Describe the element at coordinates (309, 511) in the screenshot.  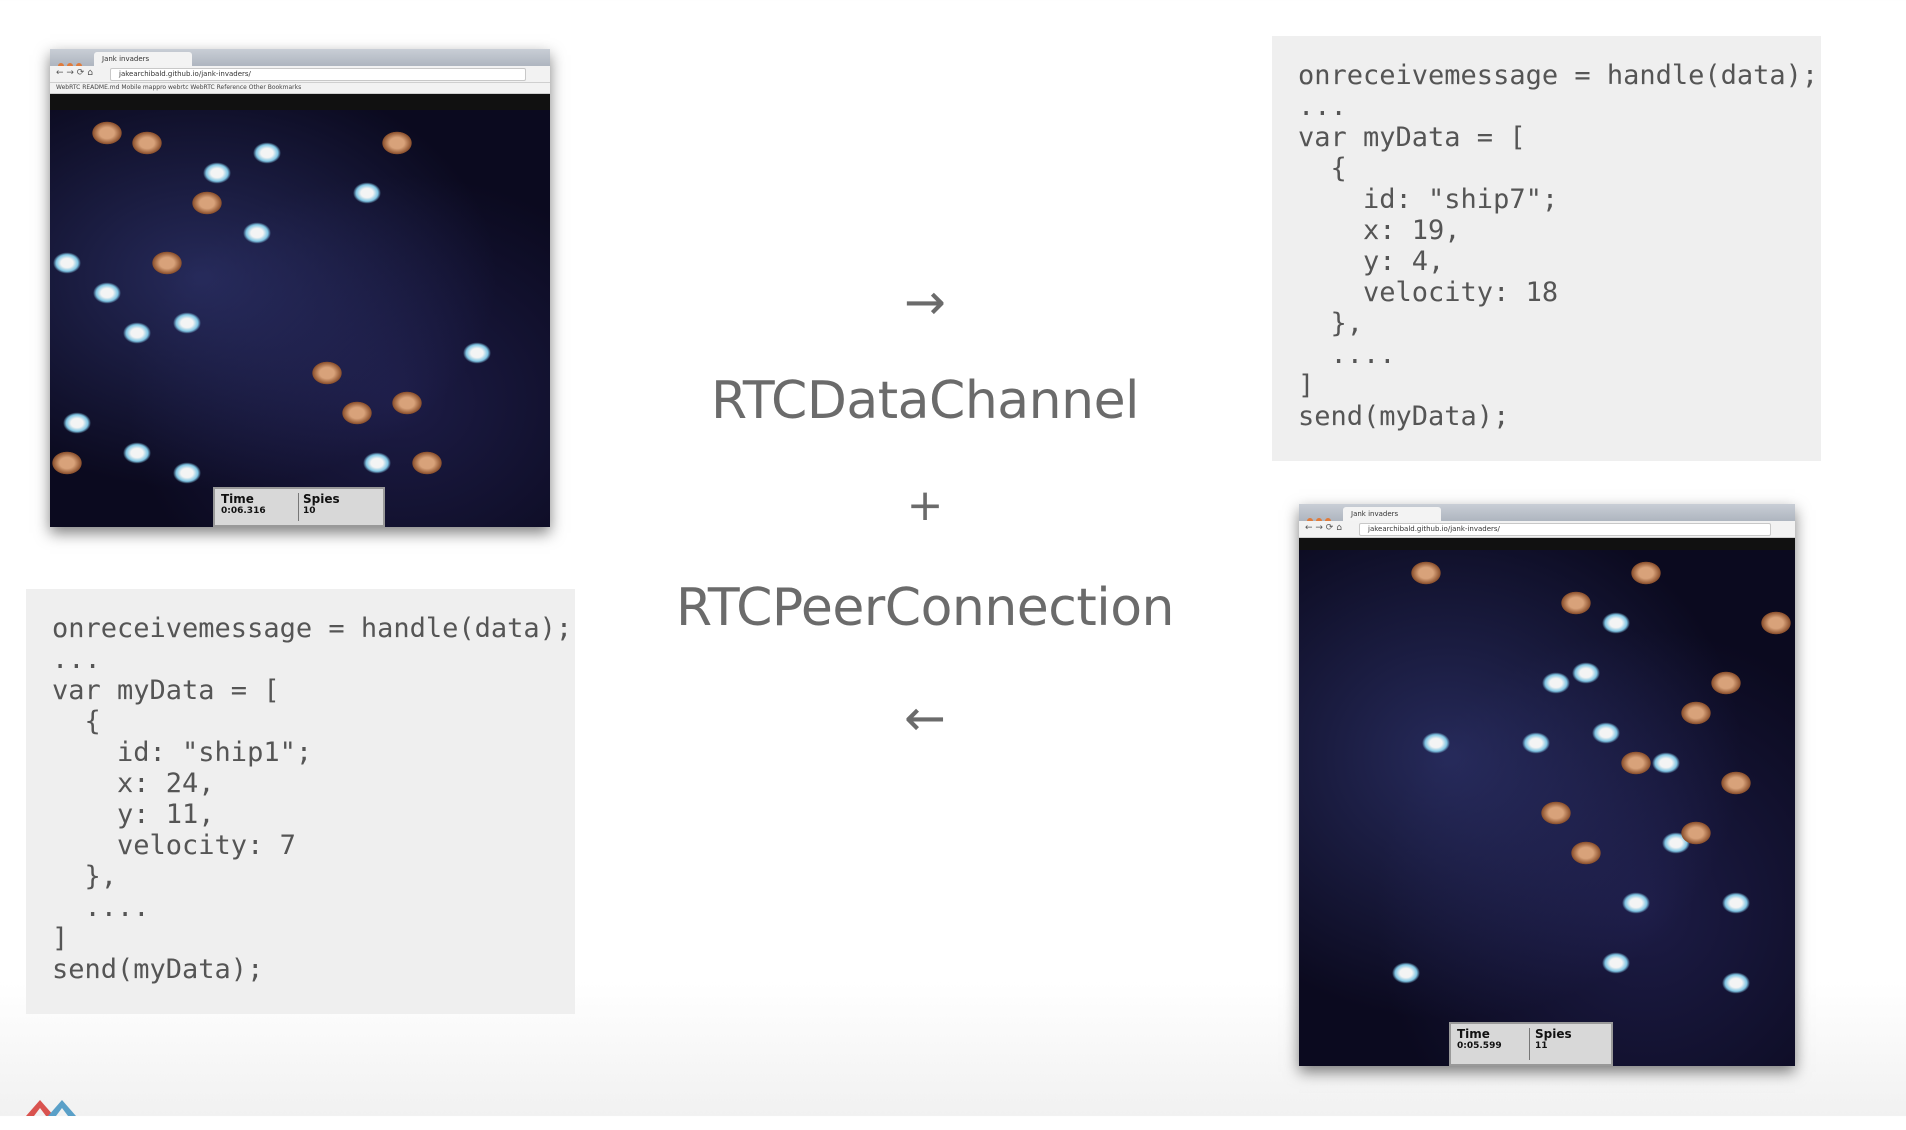
I see `spies-value: 10` at that location.